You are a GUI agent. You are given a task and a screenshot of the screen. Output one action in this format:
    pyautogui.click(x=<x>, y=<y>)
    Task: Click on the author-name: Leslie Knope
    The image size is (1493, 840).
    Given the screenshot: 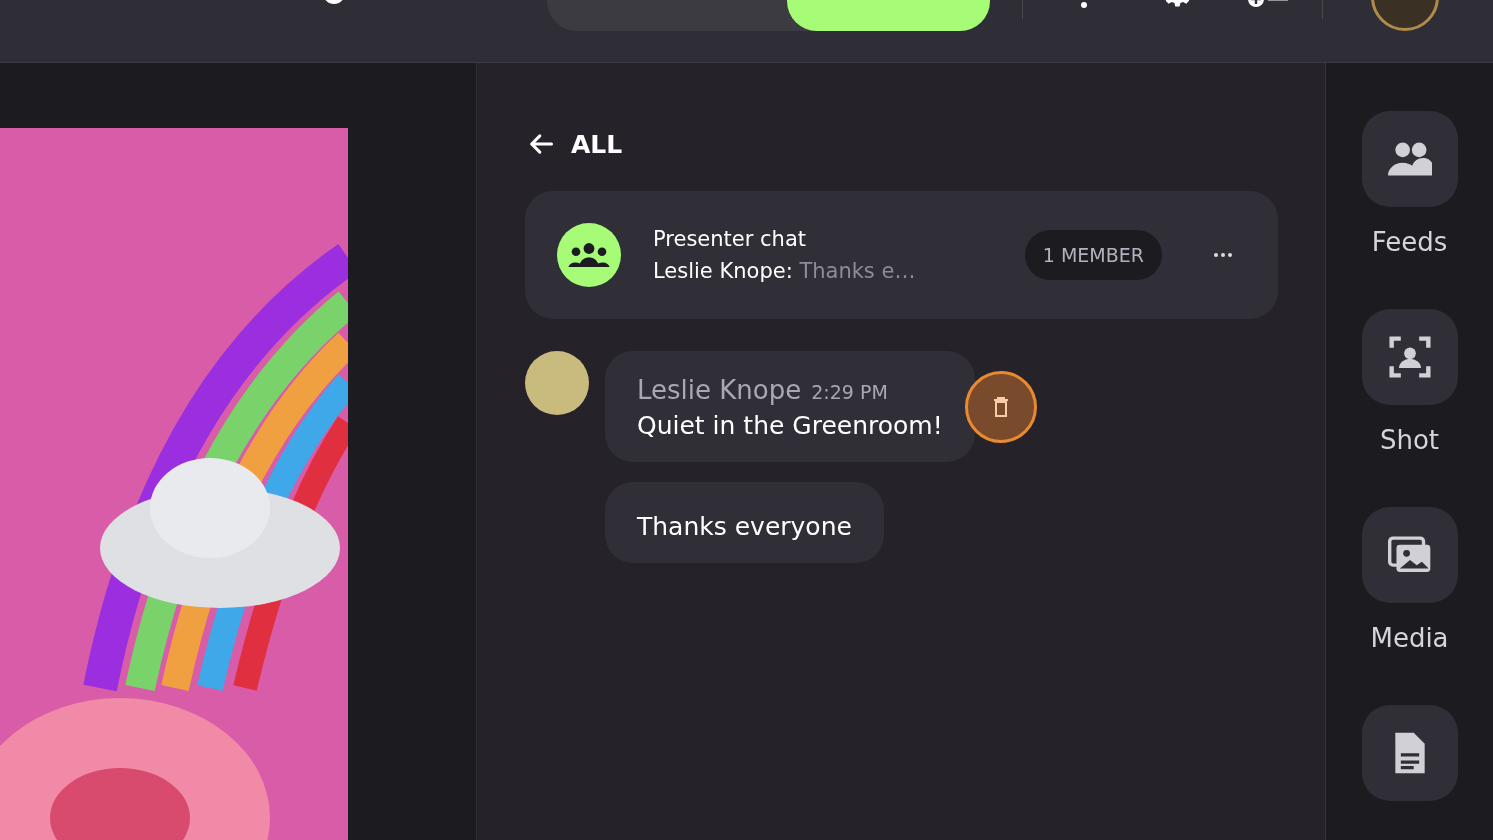 What is the action you would take?
    pyautogui.click(x=719, y=390)
    